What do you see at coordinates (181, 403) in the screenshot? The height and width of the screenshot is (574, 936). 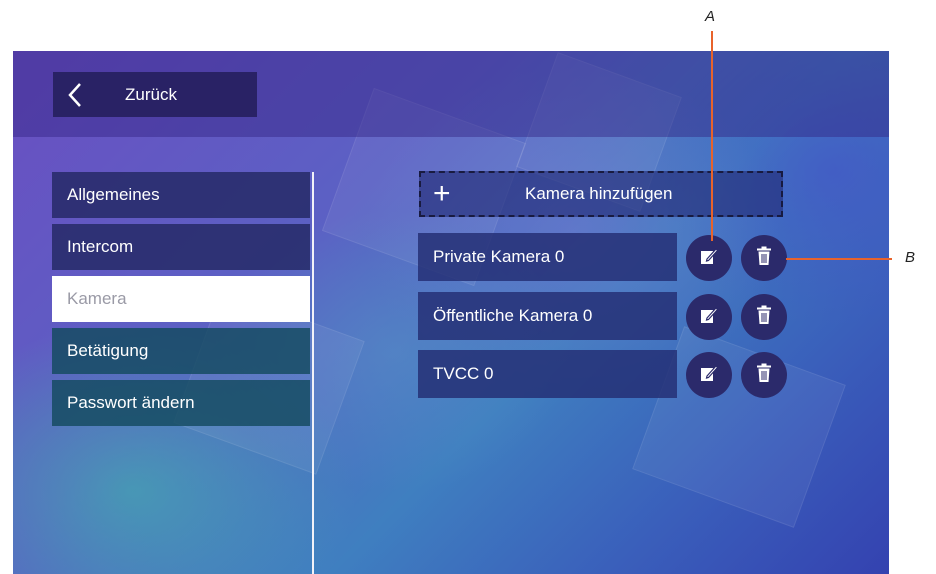 I see `menu-item-passwort-aendern: Passwort ändern` at bounding box center [181, 403].